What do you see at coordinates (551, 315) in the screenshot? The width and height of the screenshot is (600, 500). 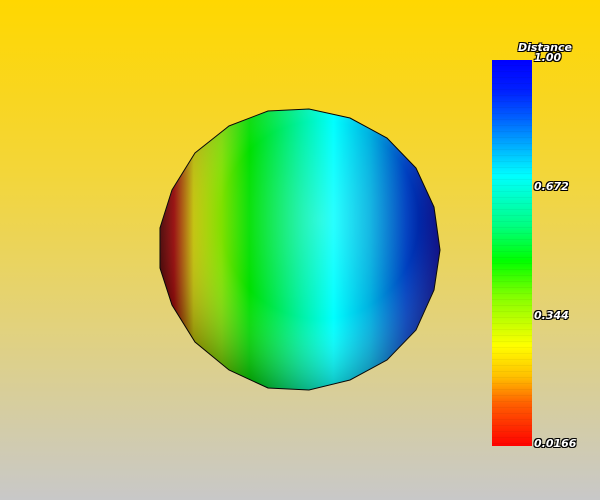 I see `scalar-bar-label-lower: 0.344` at bounding box center [551, 315].